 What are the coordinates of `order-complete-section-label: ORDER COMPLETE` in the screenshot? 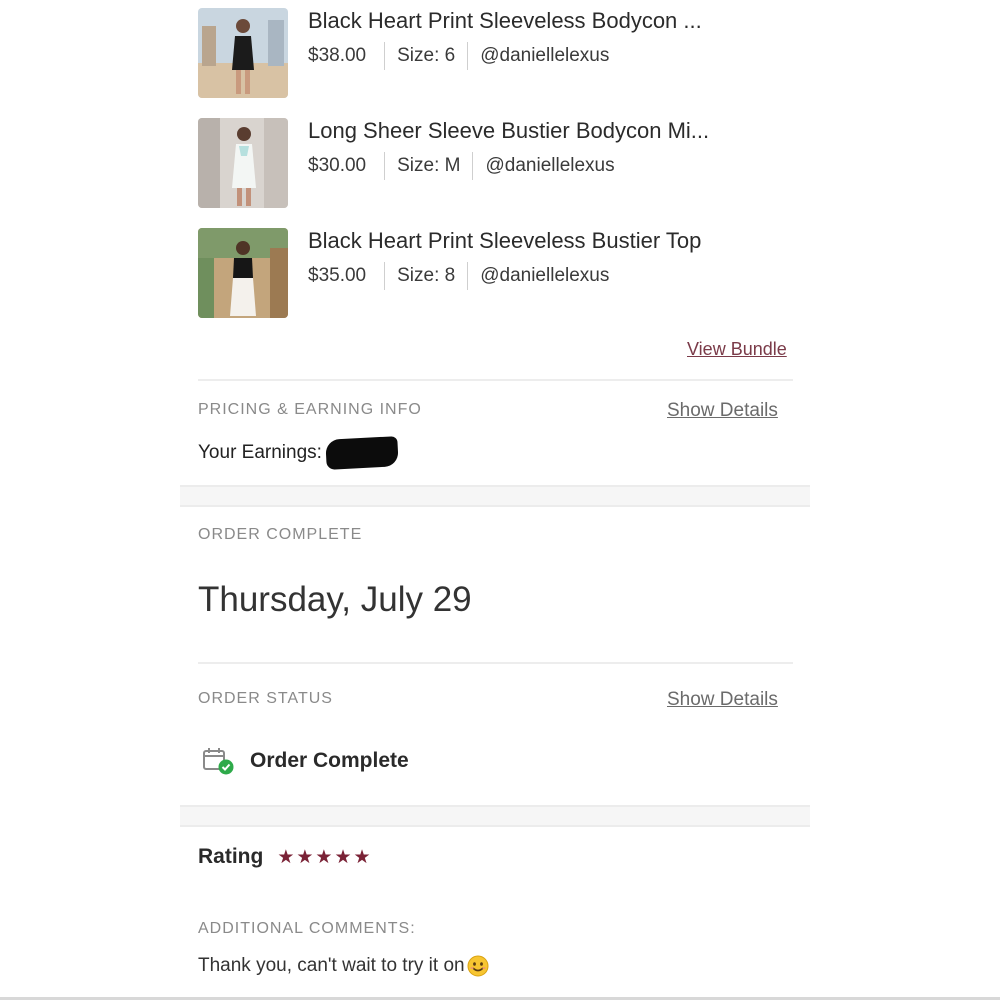 It's located at (280, 534).